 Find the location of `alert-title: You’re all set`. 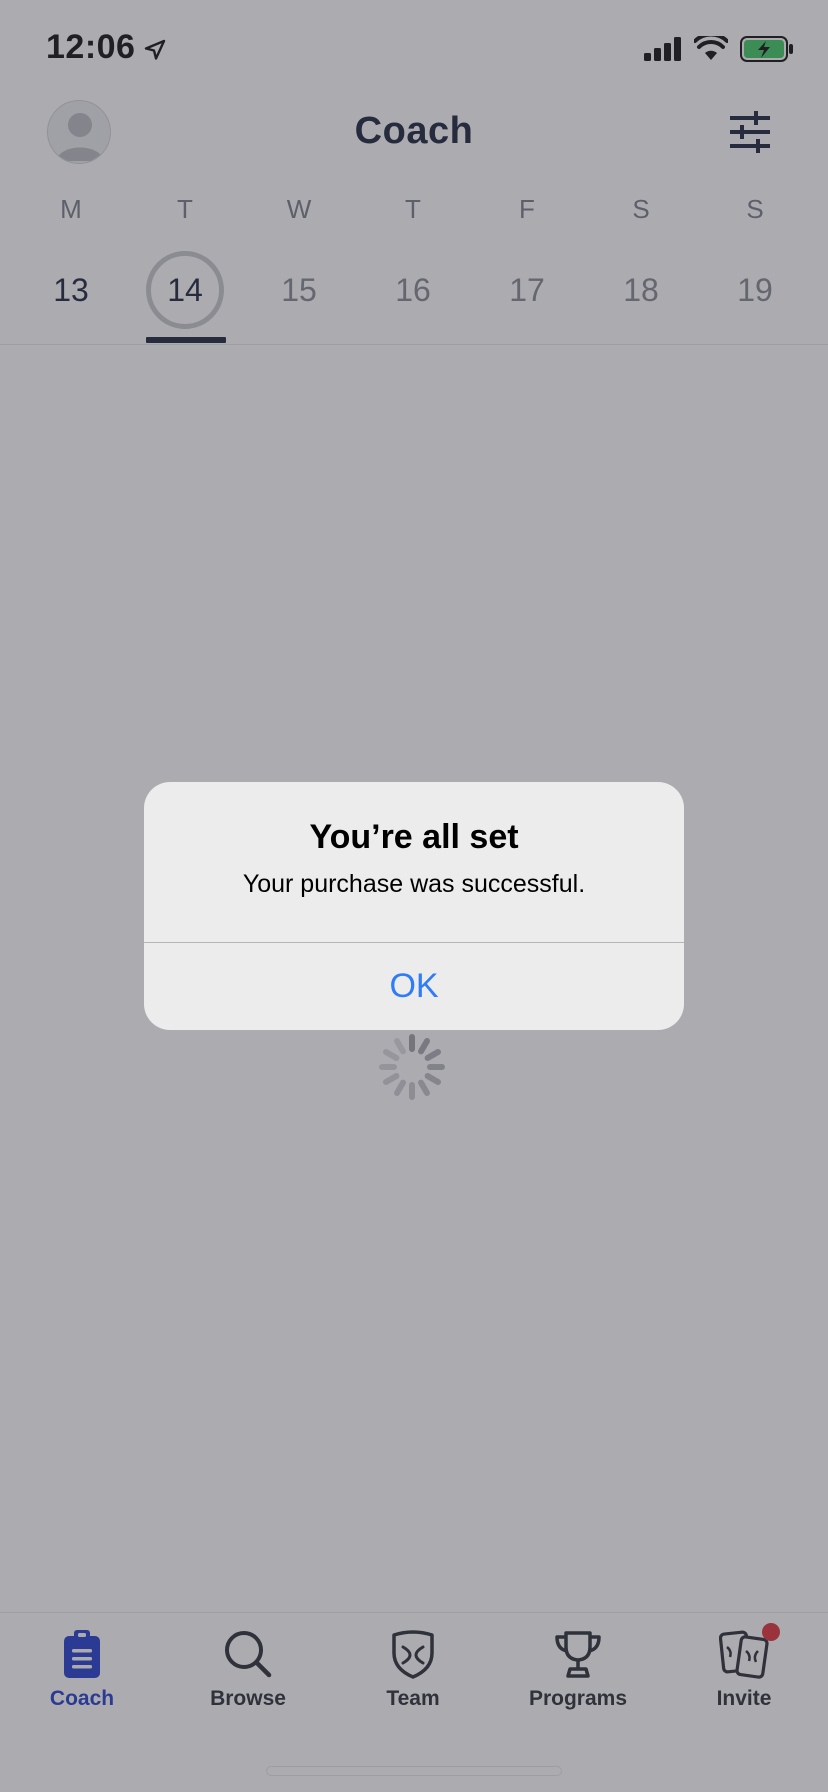

alert-title: You’re all set is located at coordinates (414, 837).